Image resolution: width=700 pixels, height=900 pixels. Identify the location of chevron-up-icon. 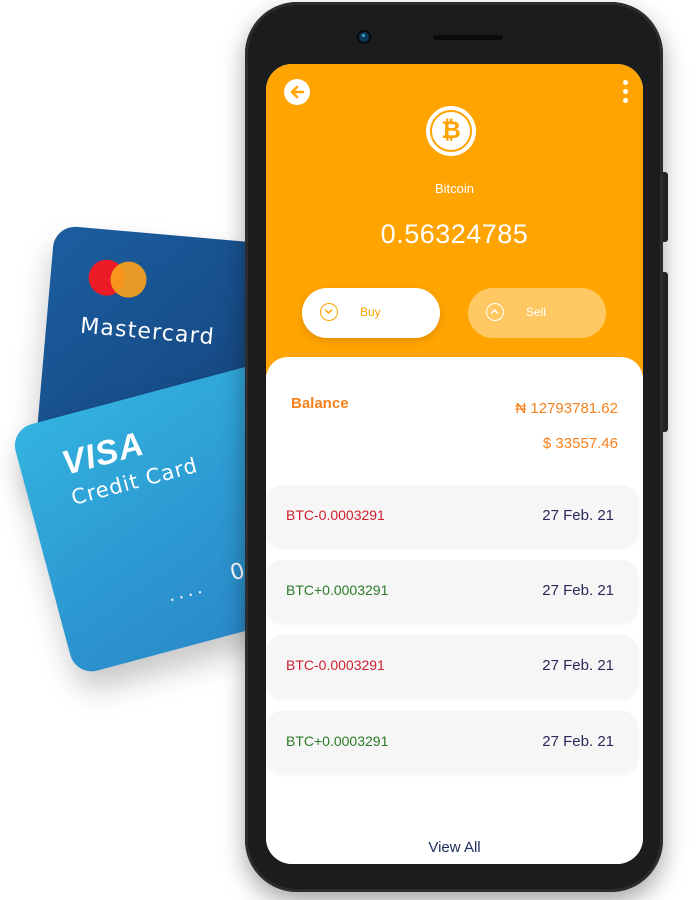
(495, 312).